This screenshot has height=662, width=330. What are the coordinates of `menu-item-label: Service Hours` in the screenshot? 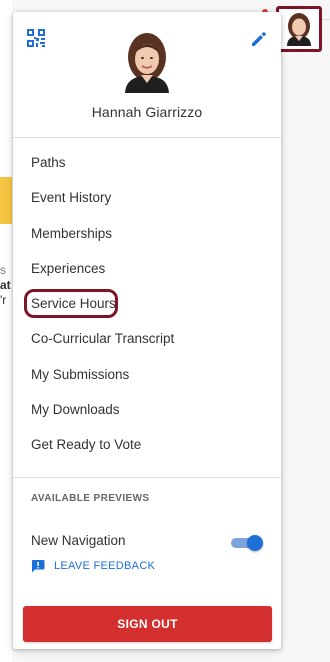 It's located at (73, 304).